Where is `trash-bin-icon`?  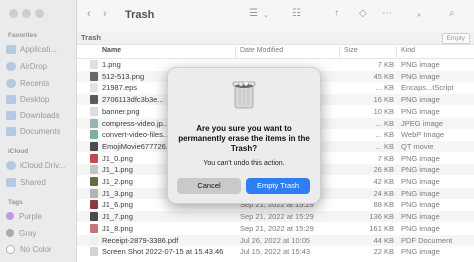
trash-bin-icon is located at coordinates (244, 95).